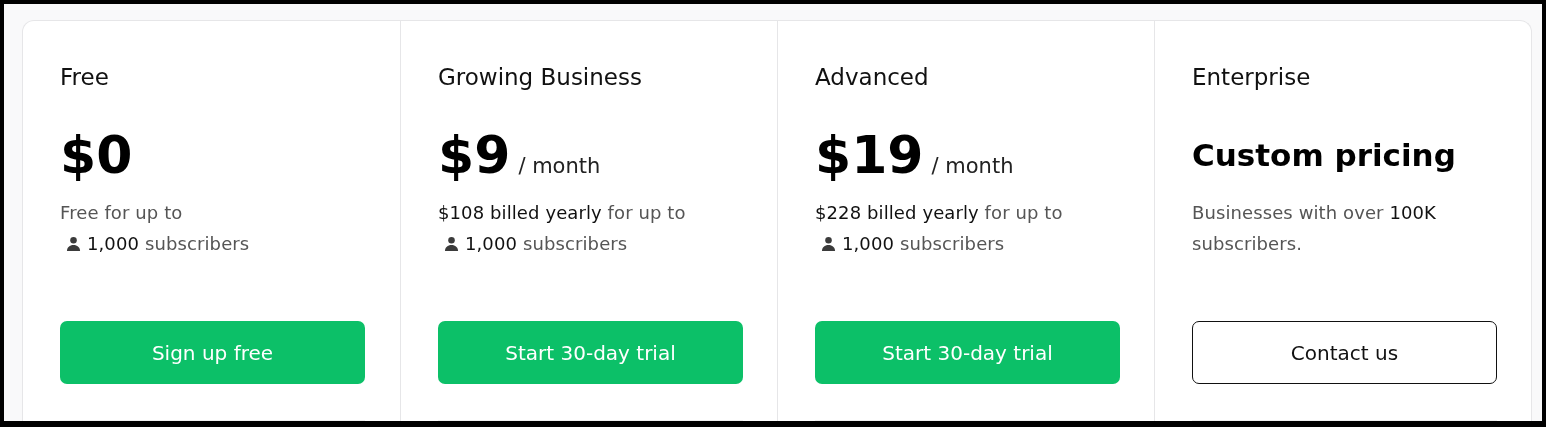 The height and width of the screenshot is (427, 1546). What do you see at coordinates (474, 155) in the screenshot?
I see `plan-price: $9` at bounding box center [474, 155].